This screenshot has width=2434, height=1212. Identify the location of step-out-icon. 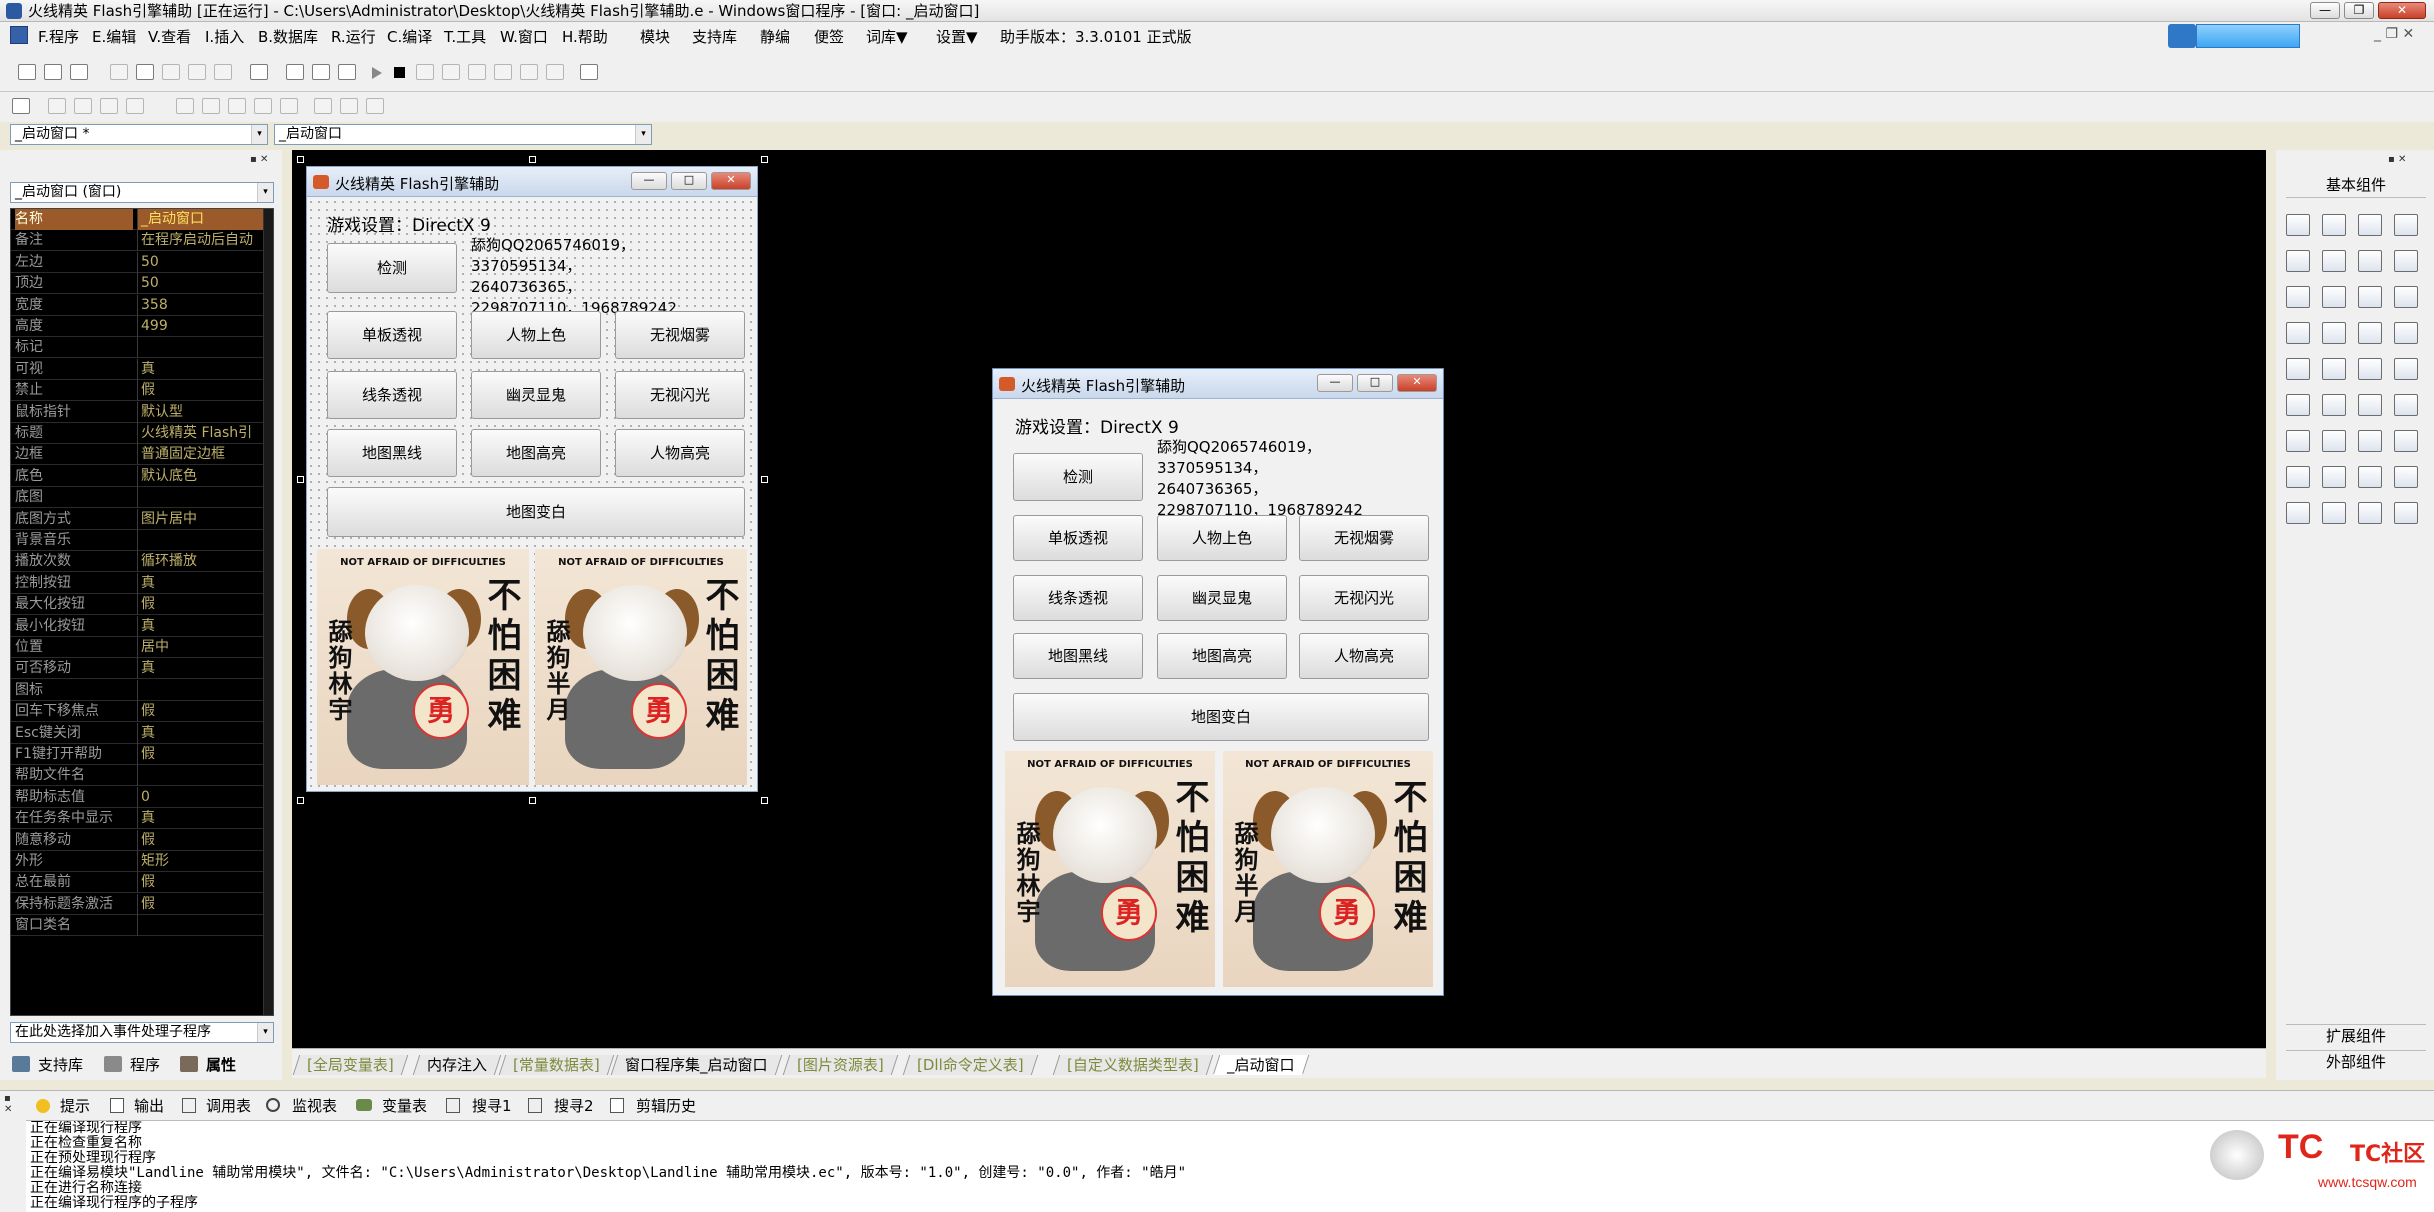
(477, 72).